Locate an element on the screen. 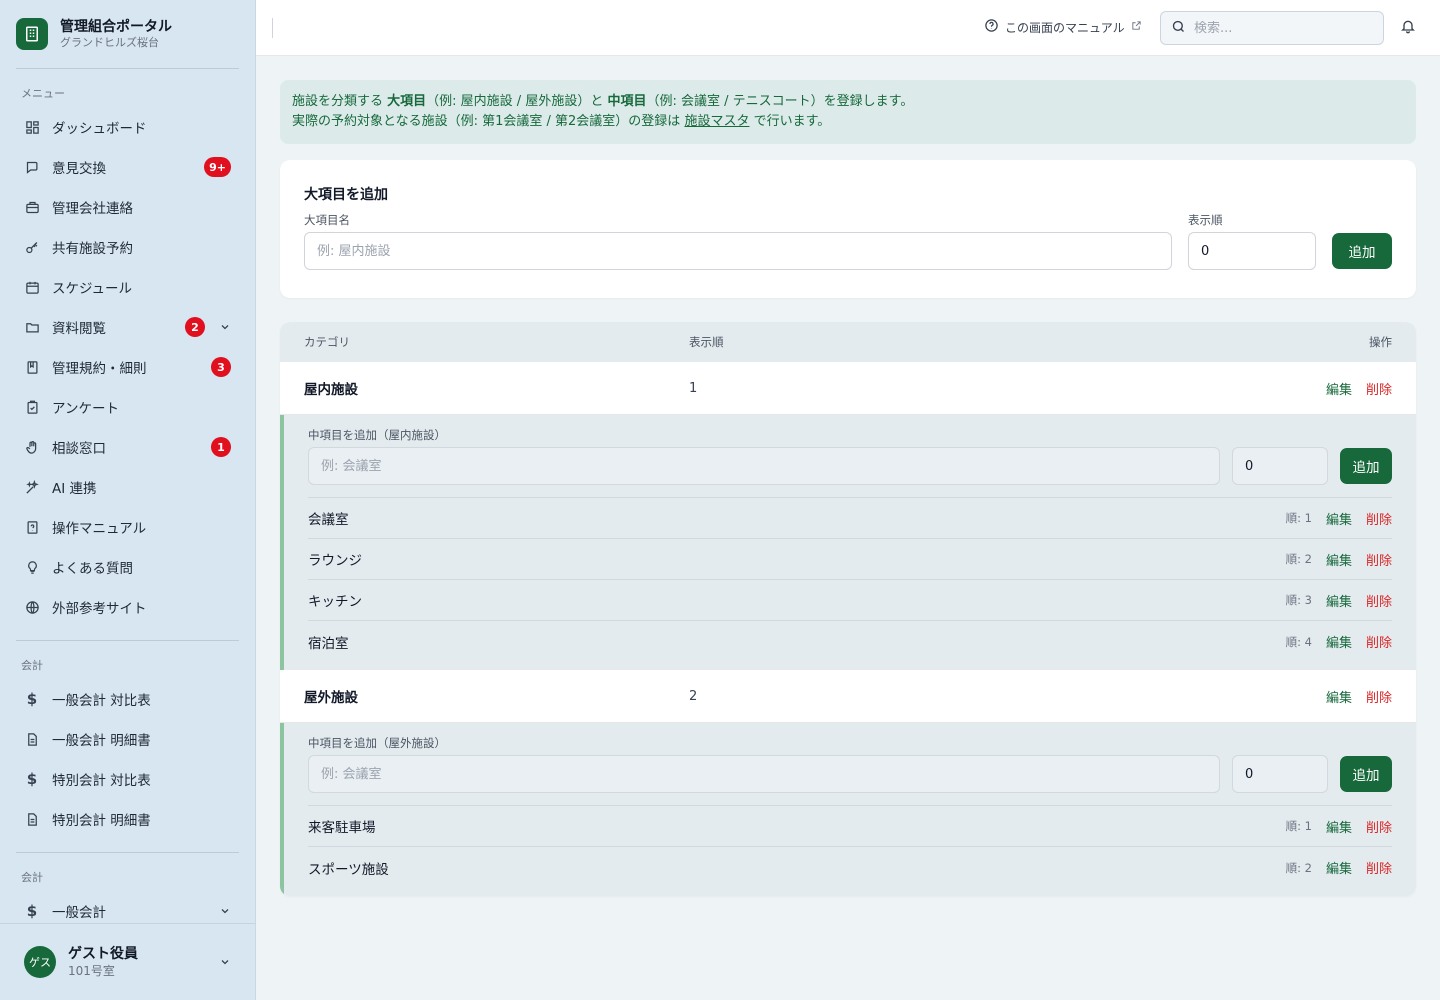  subcategory-order: 順: 1 is located at coordinates (1298, 518).